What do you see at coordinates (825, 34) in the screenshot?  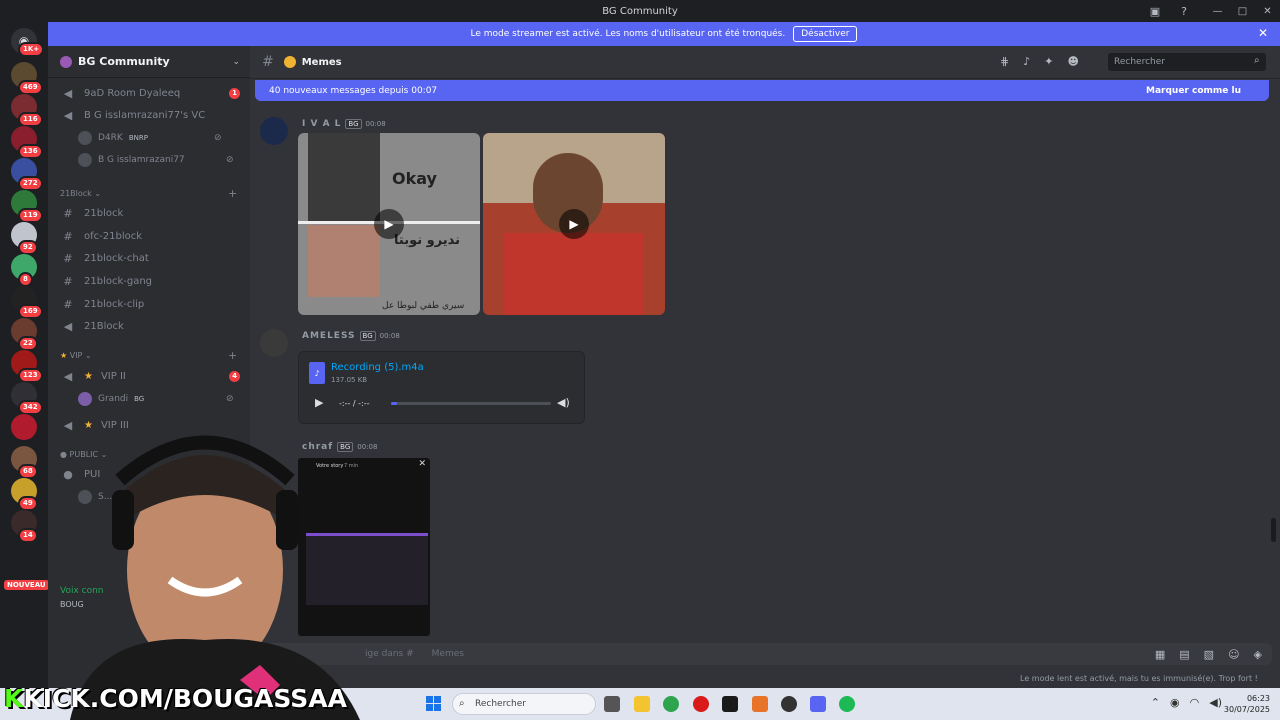 I see `disable-streamer-button: Désactiver` at bounding box center [825, 34].